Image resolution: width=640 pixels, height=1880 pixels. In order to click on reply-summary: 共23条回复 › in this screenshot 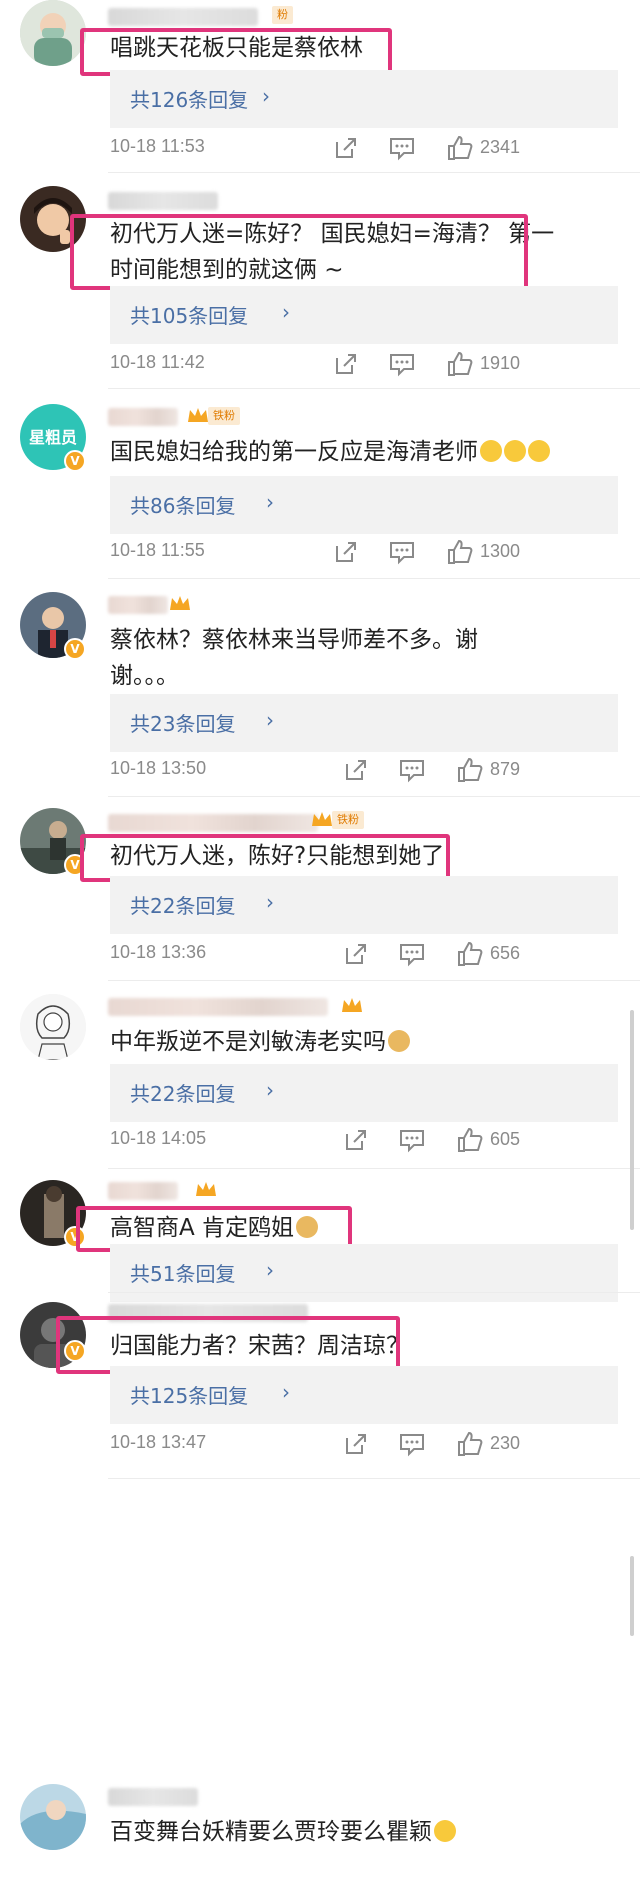, I will do `click(364, 723)`.